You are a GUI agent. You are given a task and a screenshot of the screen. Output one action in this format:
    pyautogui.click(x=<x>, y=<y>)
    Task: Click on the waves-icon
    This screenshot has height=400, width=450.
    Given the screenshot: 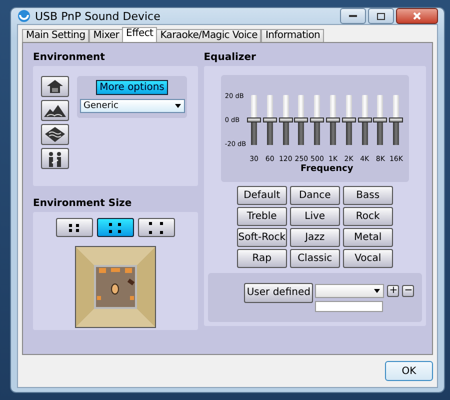 What is the action you would take?
    pyautogui.click(x=55, y=134)
    